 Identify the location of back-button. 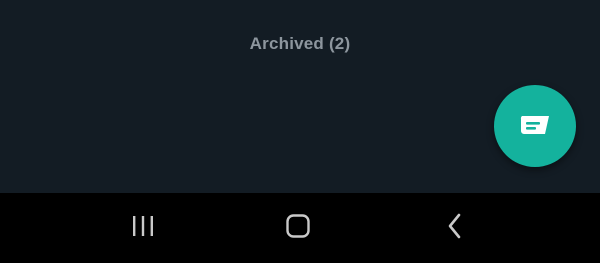
(455, 228).